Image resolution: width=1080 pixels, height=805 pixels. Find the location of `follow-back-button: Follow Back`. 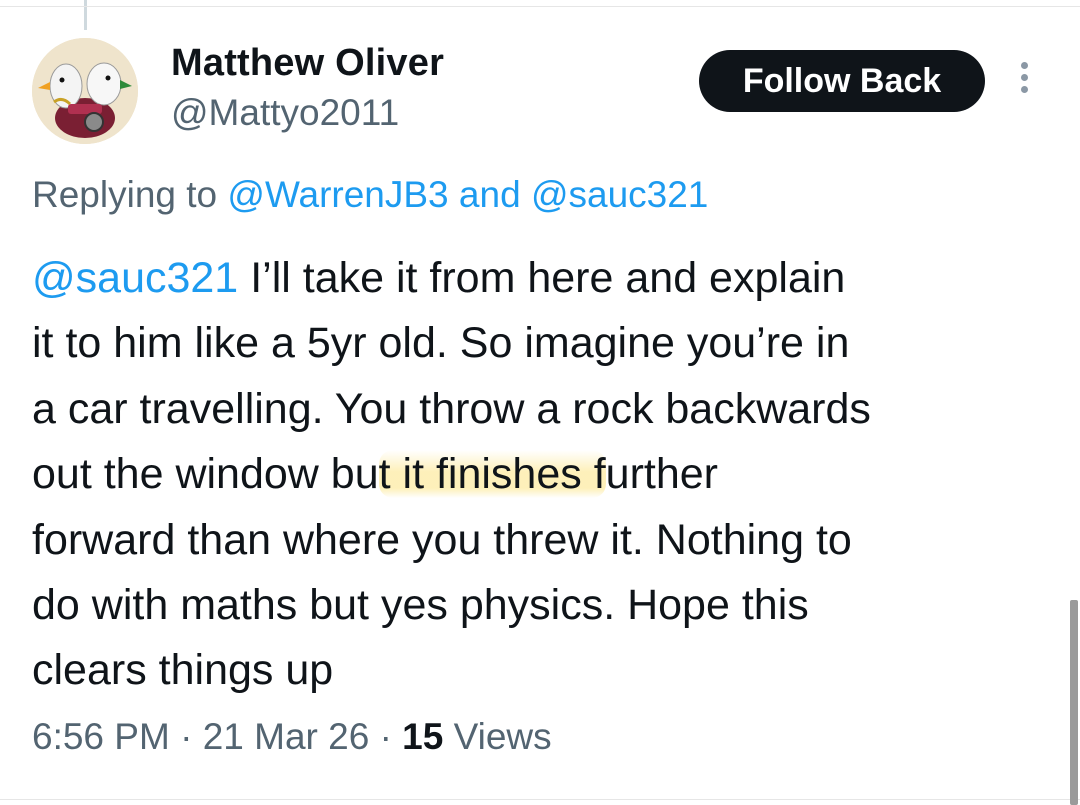

follow-back-button: Follow Back is located at coordinates (842, 81).